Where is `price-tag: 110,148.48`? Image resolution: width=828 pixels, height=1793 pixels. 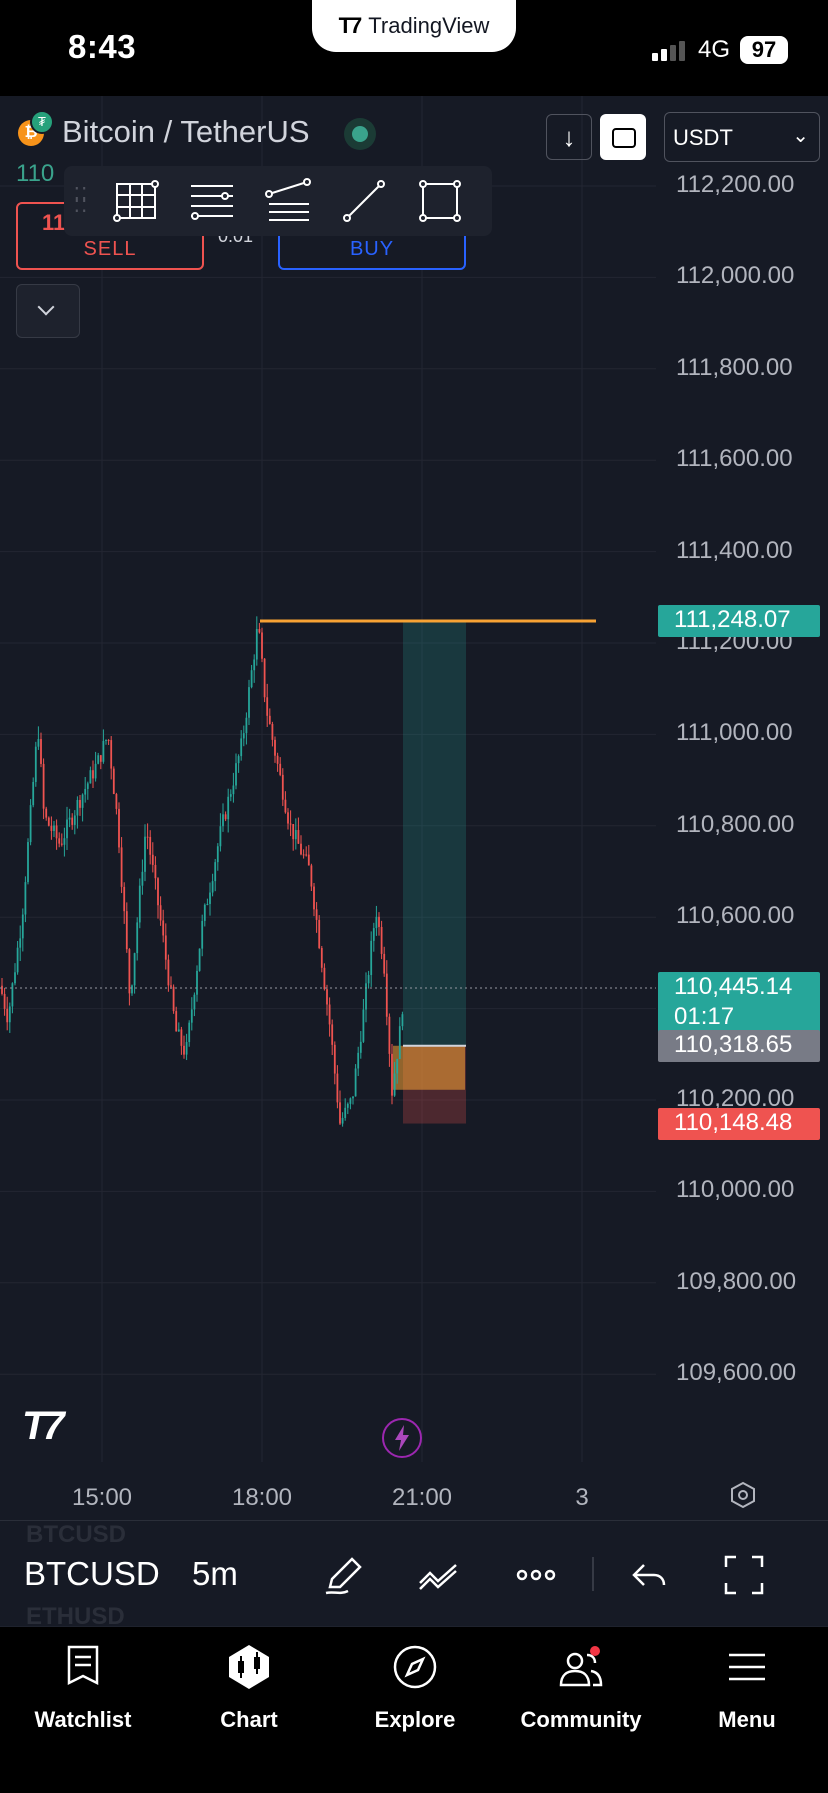 price-tag: 110,148.48 is located at coordinates (739, 1123).